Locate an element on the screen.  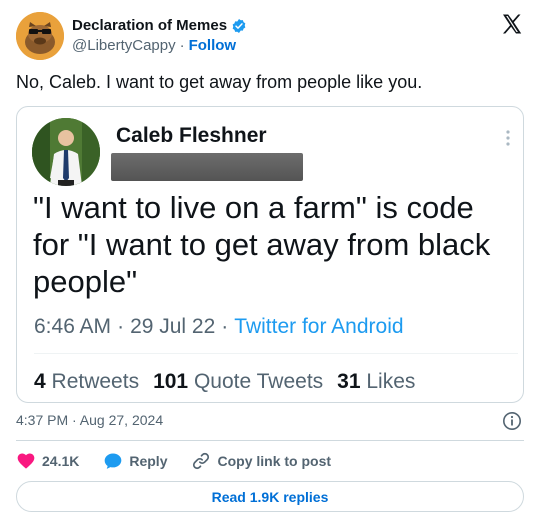
author-display-name: Declaration of Memes is located at coordinates (149, 25).